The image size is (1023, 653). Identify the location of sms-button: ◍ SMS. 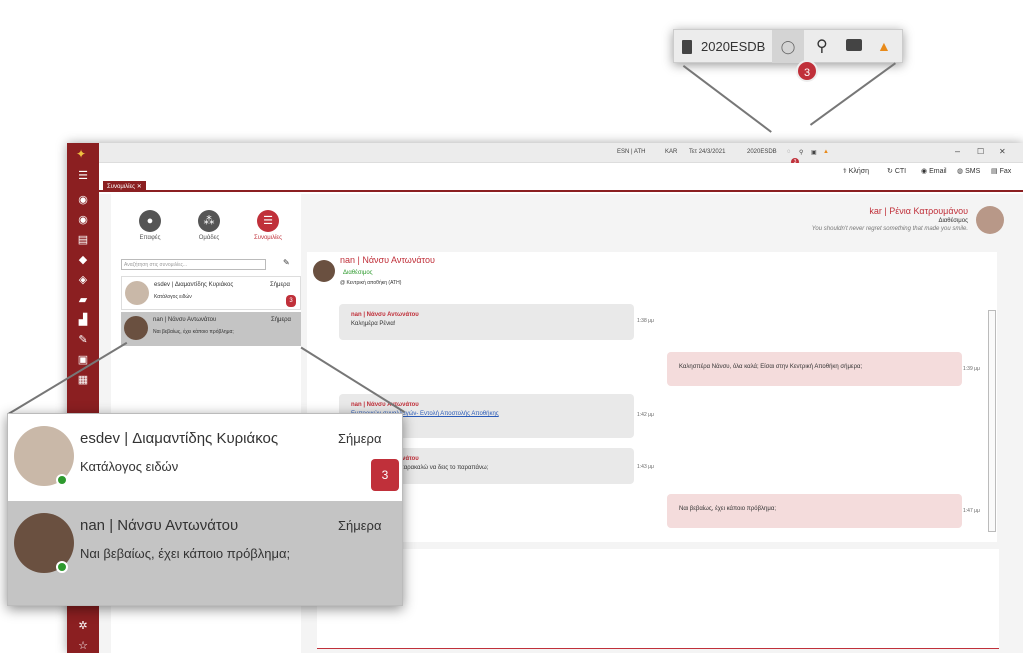
(968, 171).